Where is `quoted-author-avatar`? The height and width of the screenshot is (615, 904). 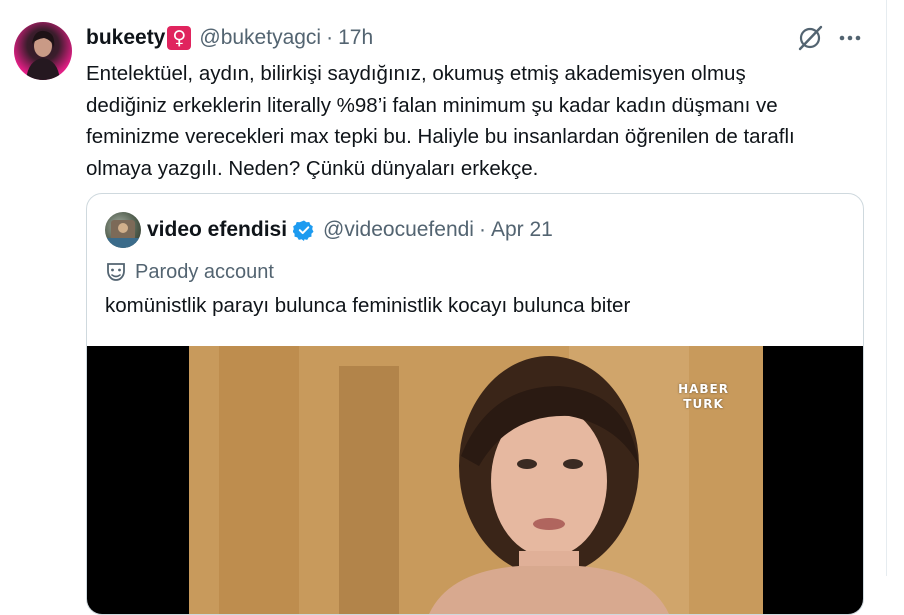
quoted-author-avatar is located at coordinates (123, 230).